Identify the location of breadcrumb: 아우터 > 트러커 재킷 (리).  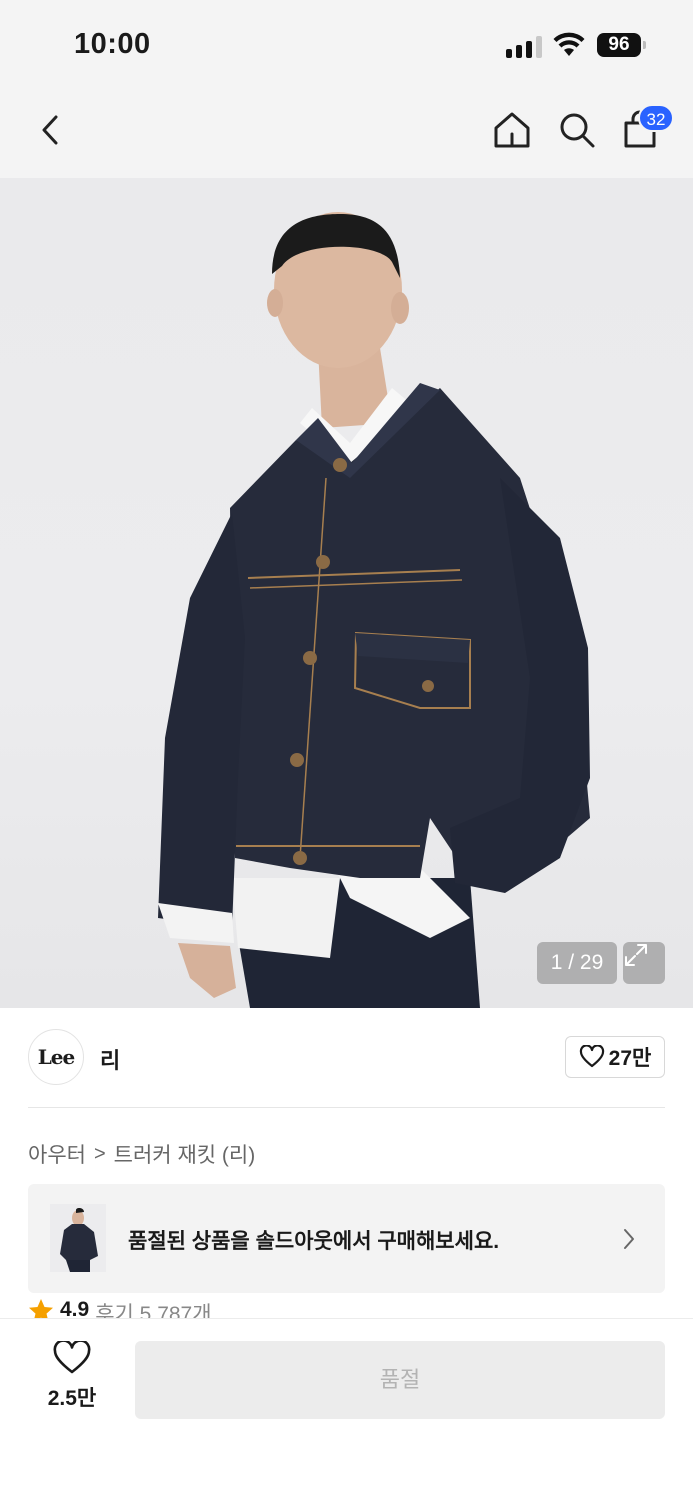
(141, 1154).